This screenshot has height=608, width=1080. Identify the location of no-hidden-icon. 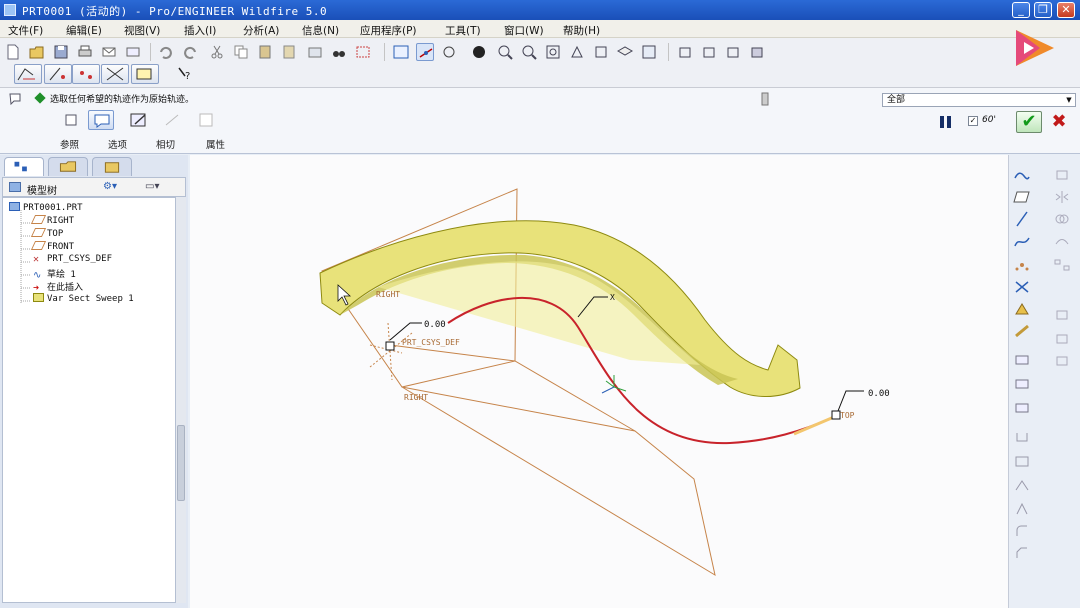
(733, 52).